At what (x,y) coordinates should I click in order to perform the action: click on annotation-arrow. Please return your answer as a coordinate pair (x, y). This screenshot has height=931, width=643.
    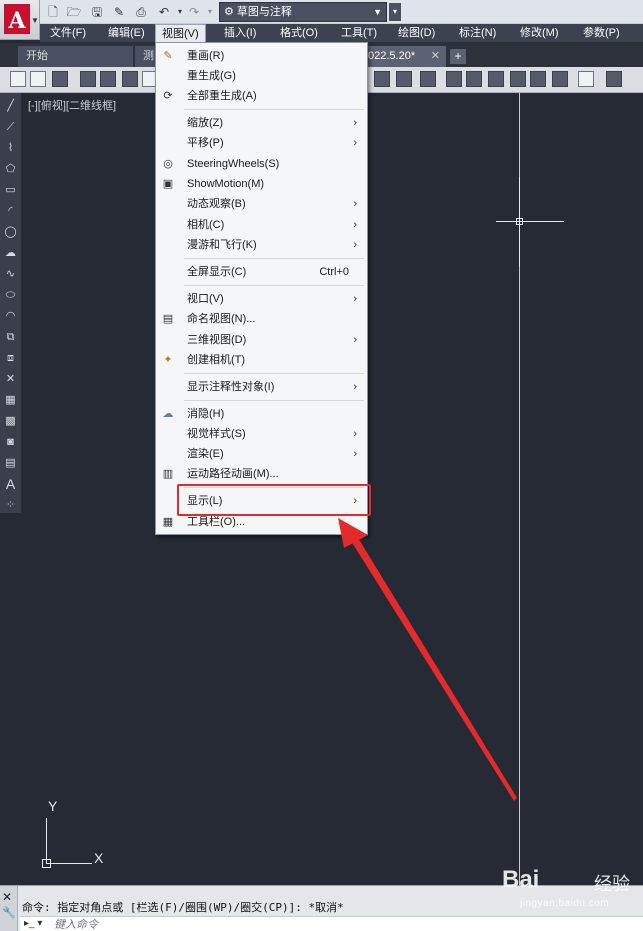
    Looking at the image, I should click on (427, 659).